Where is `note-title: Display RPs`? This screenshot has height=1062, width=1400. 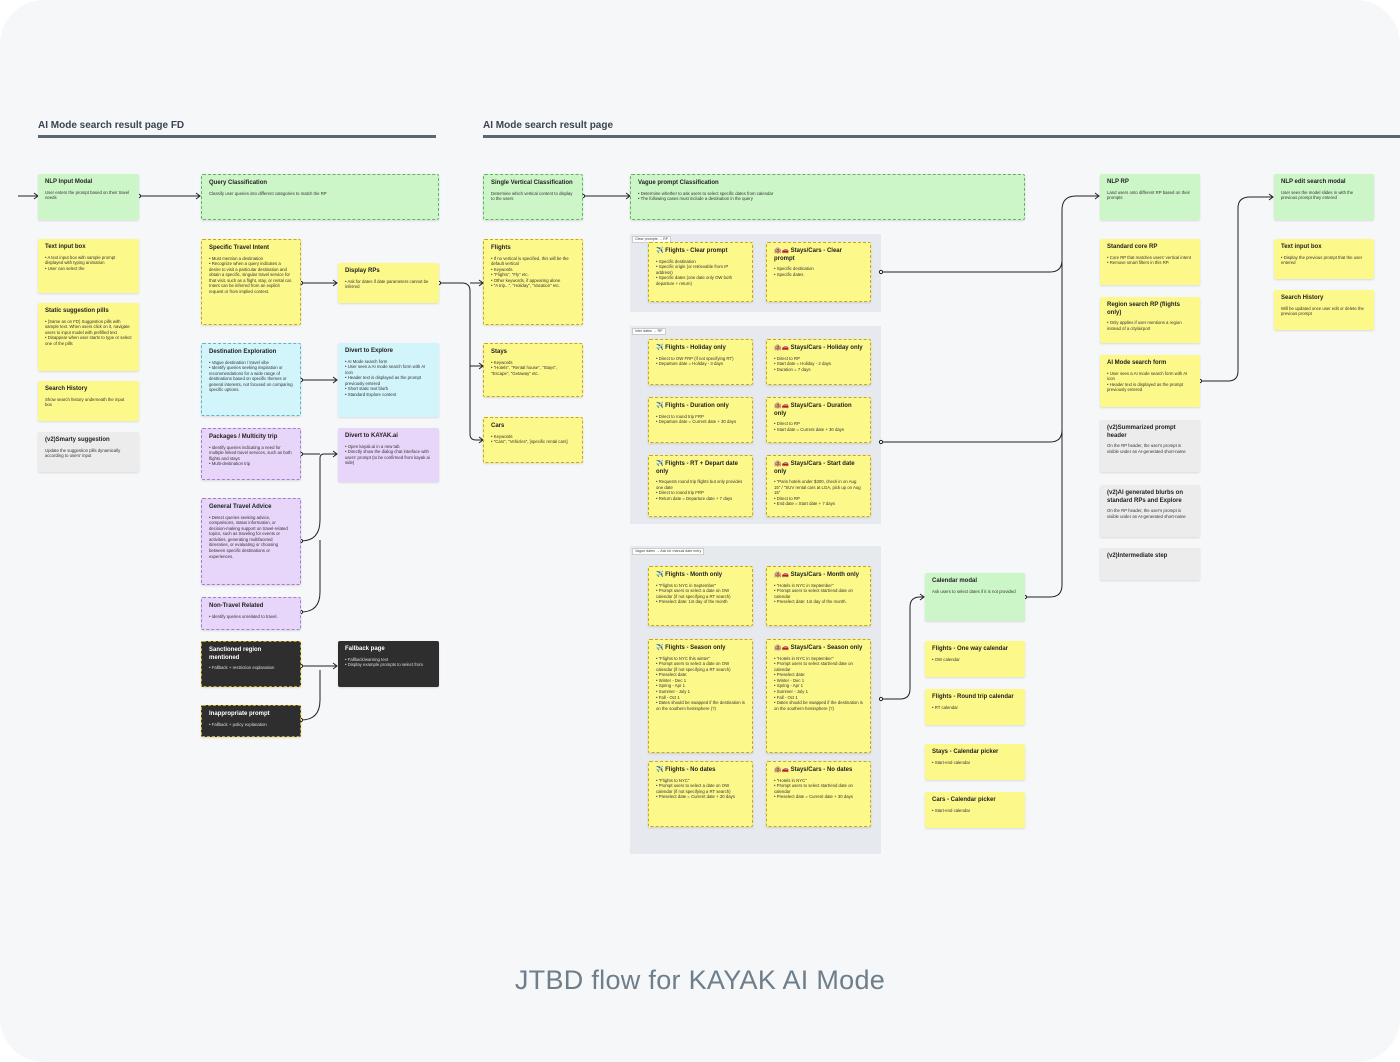
note-title: Display RPs is located at coordinates (362, 271).